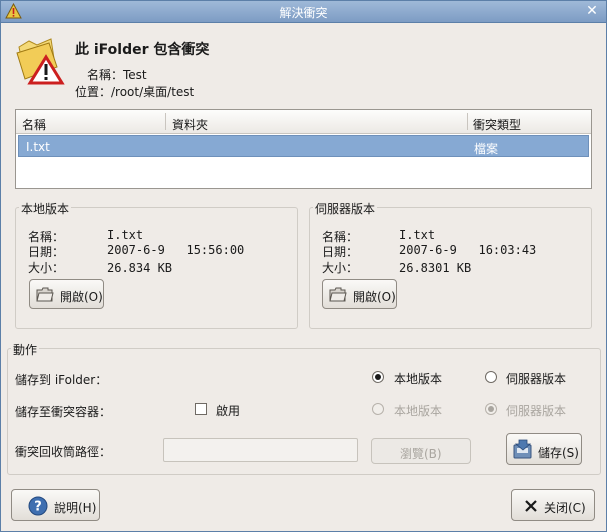 This screenshot has width=607, height=532. Describe the element at coordinates (522, 449) in the screenshot. I see `save-icon` at that location.